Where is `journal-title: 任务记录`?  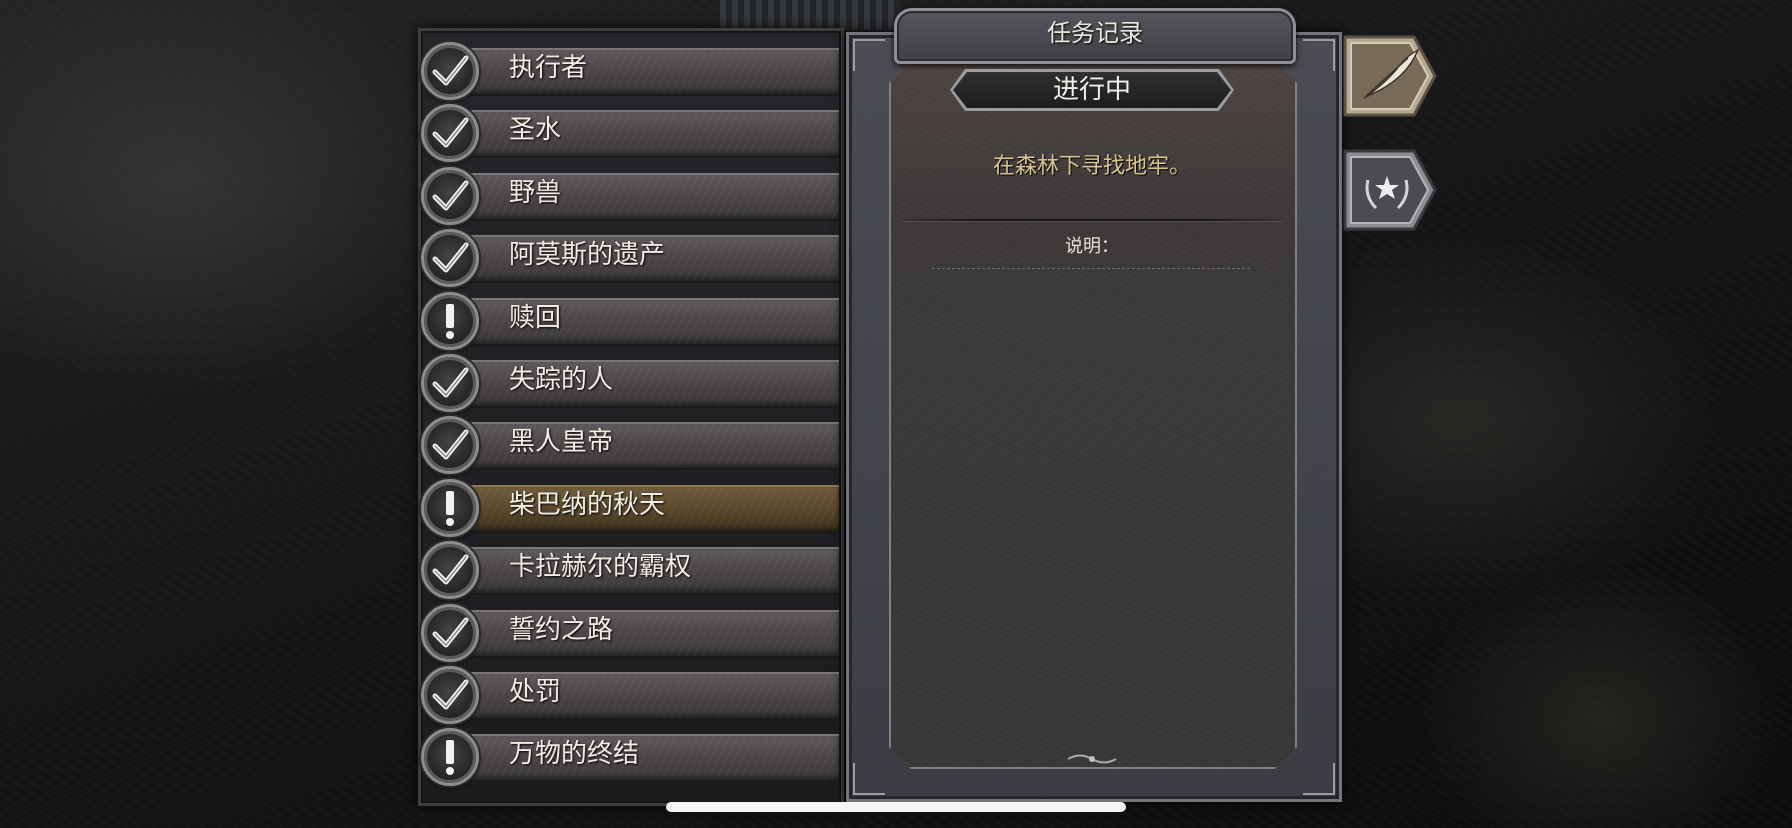
journal-title: 任务记录 is located at coordinates (1095, 33).